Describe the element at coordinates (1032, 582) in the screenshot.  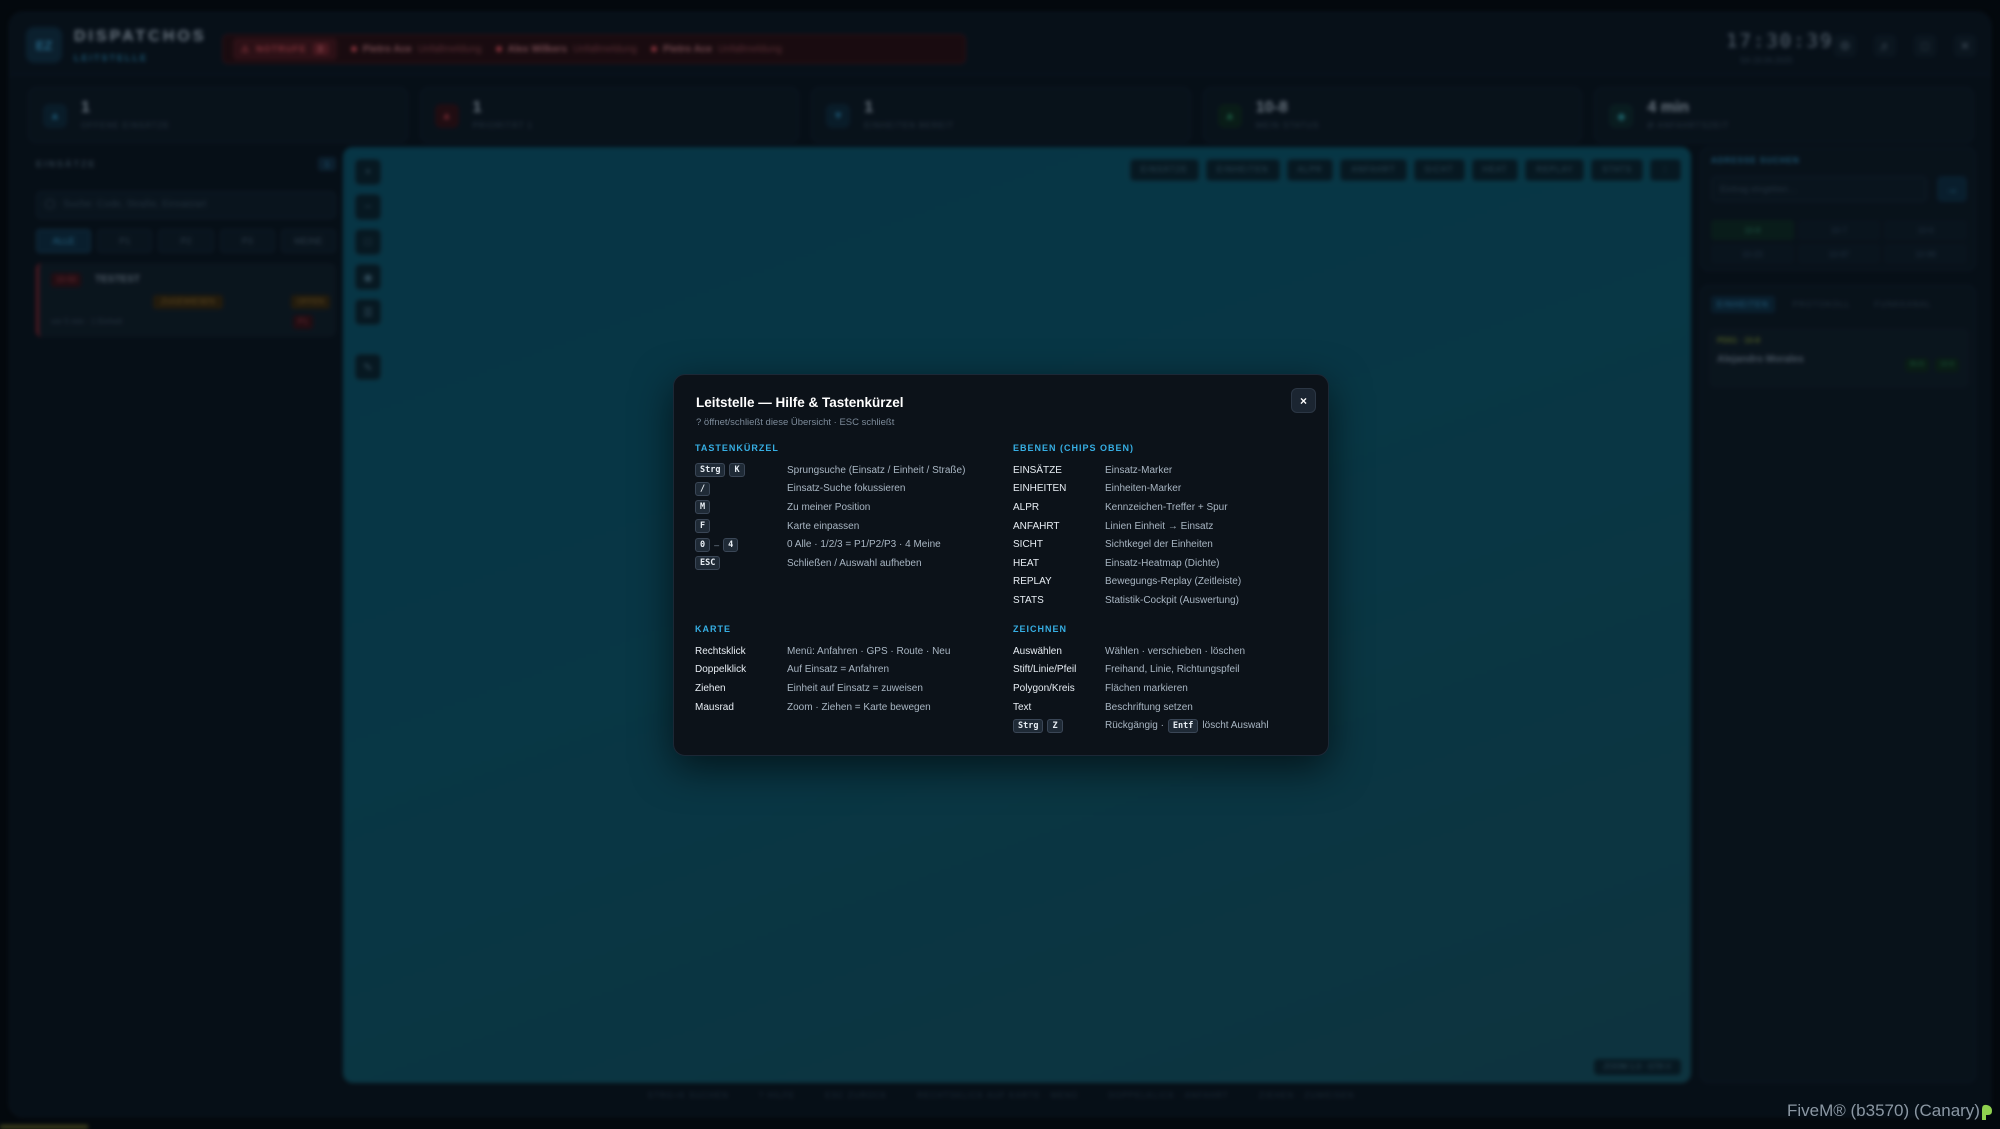
I see `layer-name: REPLAY` at that location.